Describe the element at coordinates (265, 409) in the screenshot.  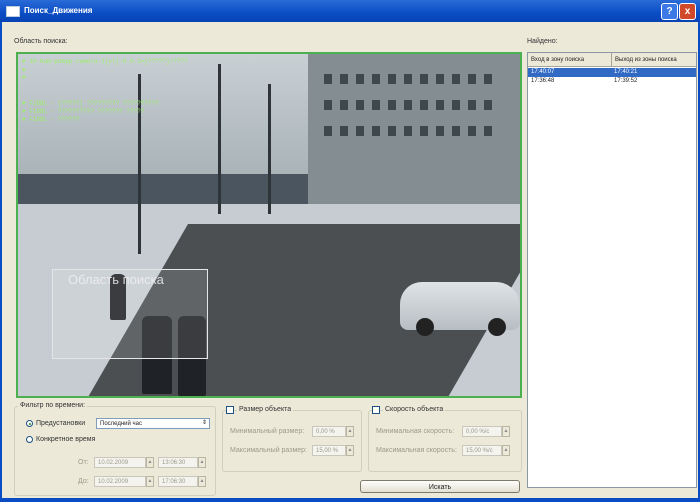
I see `object-size-legend: Размер объекта` at that location.